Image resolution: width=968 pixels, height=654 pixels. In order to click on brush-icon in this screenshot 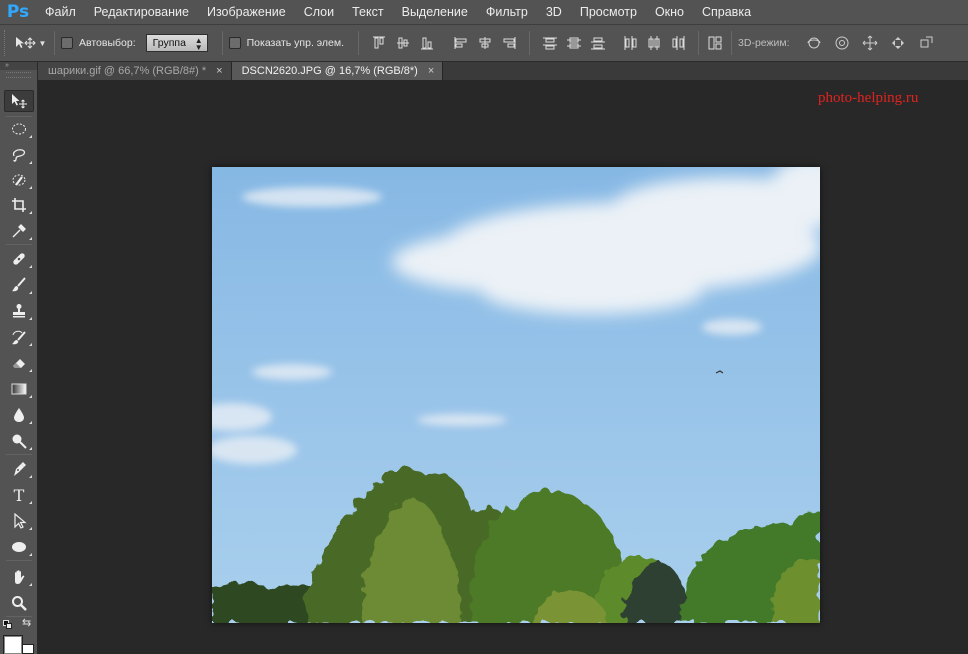, I will do `click(19, 284)`.